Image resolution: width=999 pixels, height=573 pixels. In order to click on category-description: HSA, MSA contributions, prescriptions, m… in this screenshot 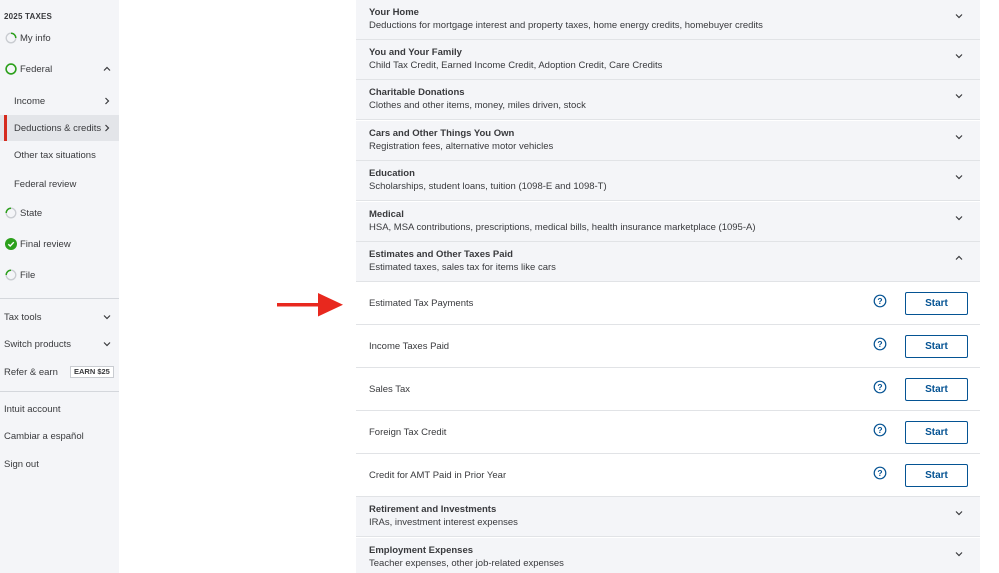, I will do `click(562, 227)`.